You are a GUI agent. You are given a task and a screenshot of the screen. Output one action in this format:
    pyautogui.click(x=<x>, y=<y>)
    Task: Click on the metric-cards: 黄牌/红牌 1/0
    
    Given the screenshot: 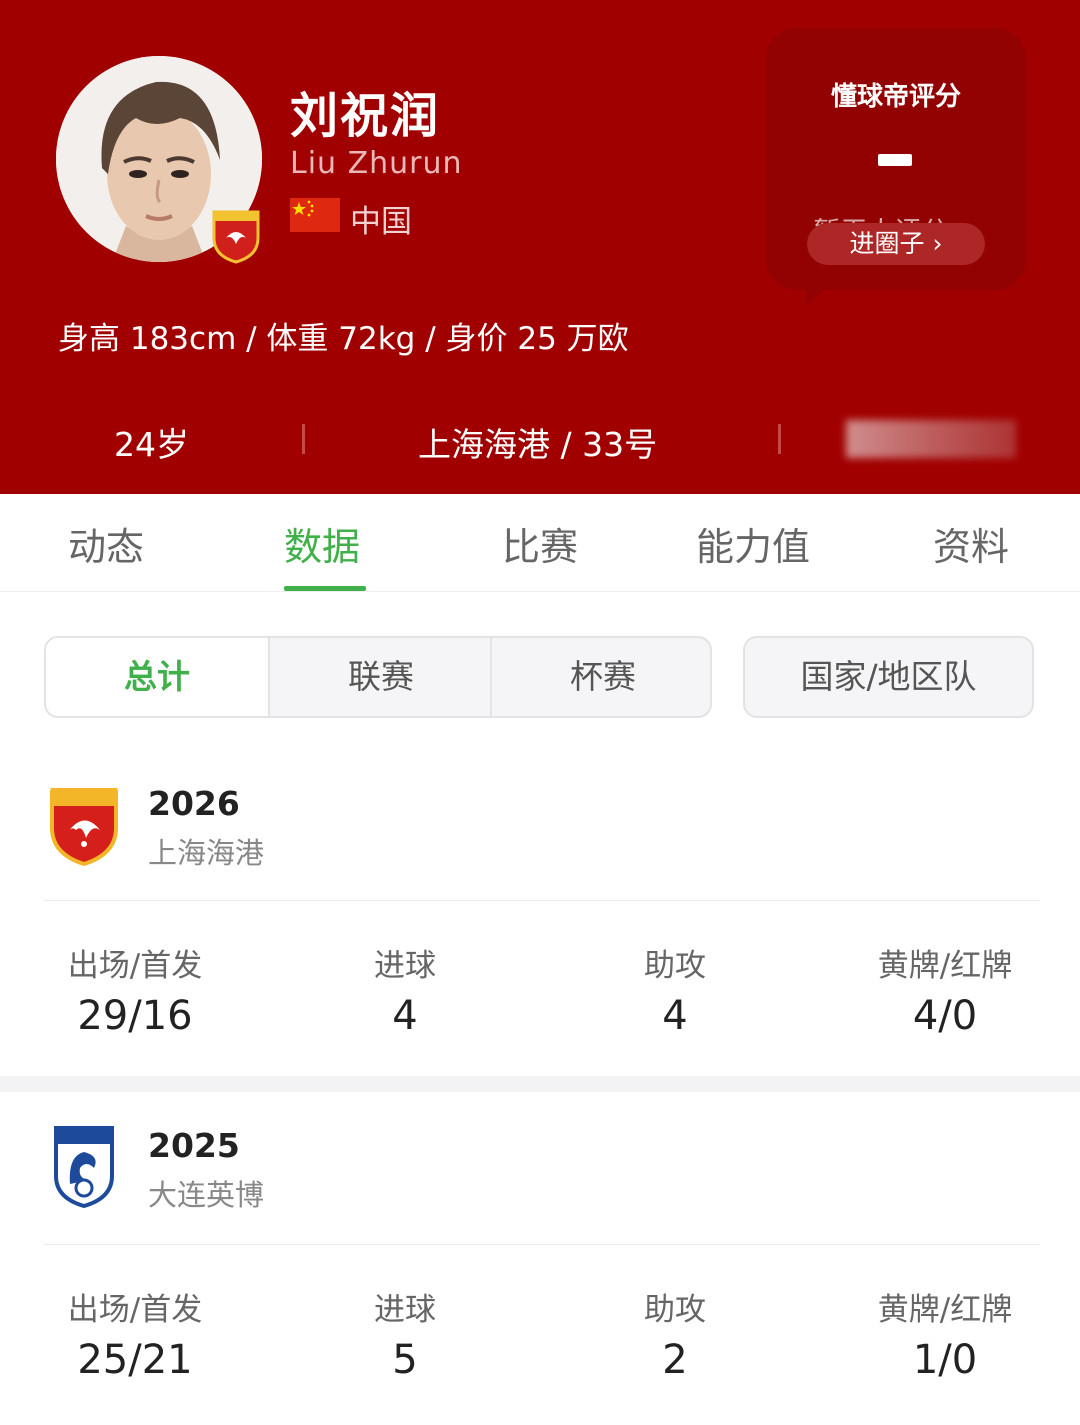 What is the action you would take?
    pyautogui.click(x=945, y=1333)
    